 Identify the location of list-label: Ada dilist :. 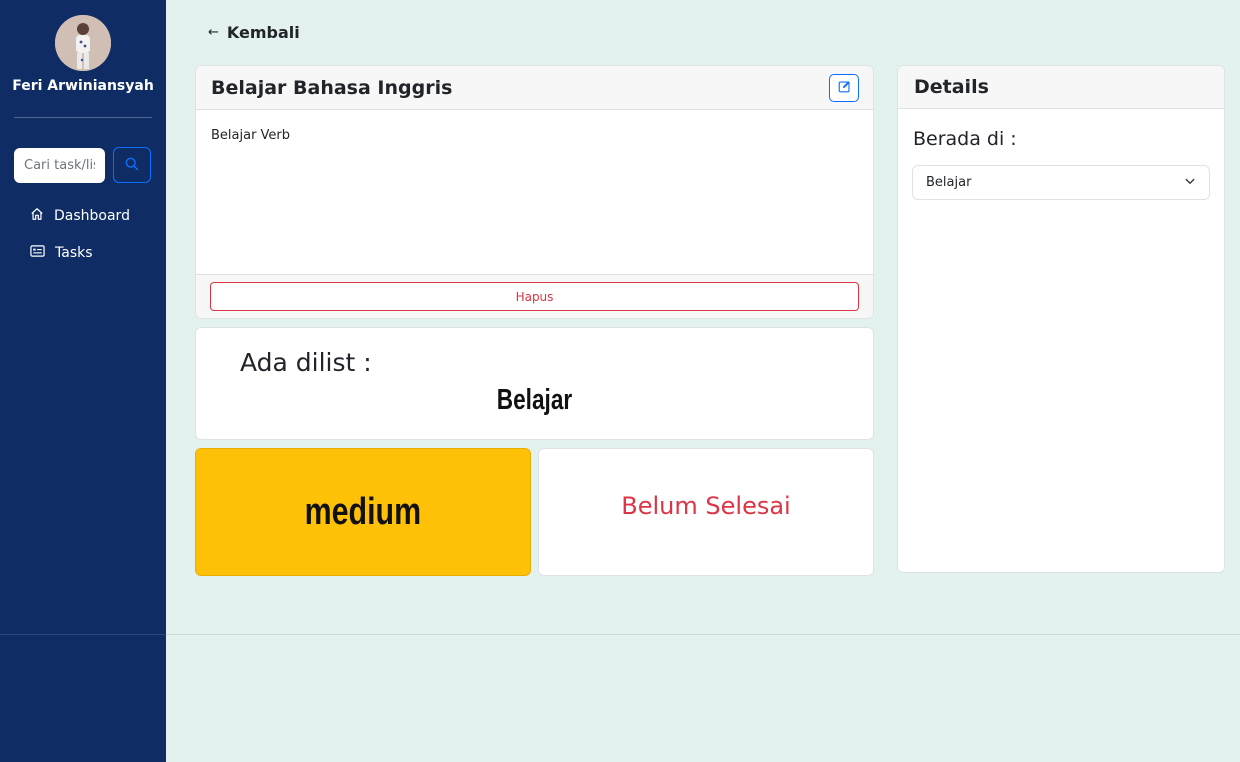
(306, 362).